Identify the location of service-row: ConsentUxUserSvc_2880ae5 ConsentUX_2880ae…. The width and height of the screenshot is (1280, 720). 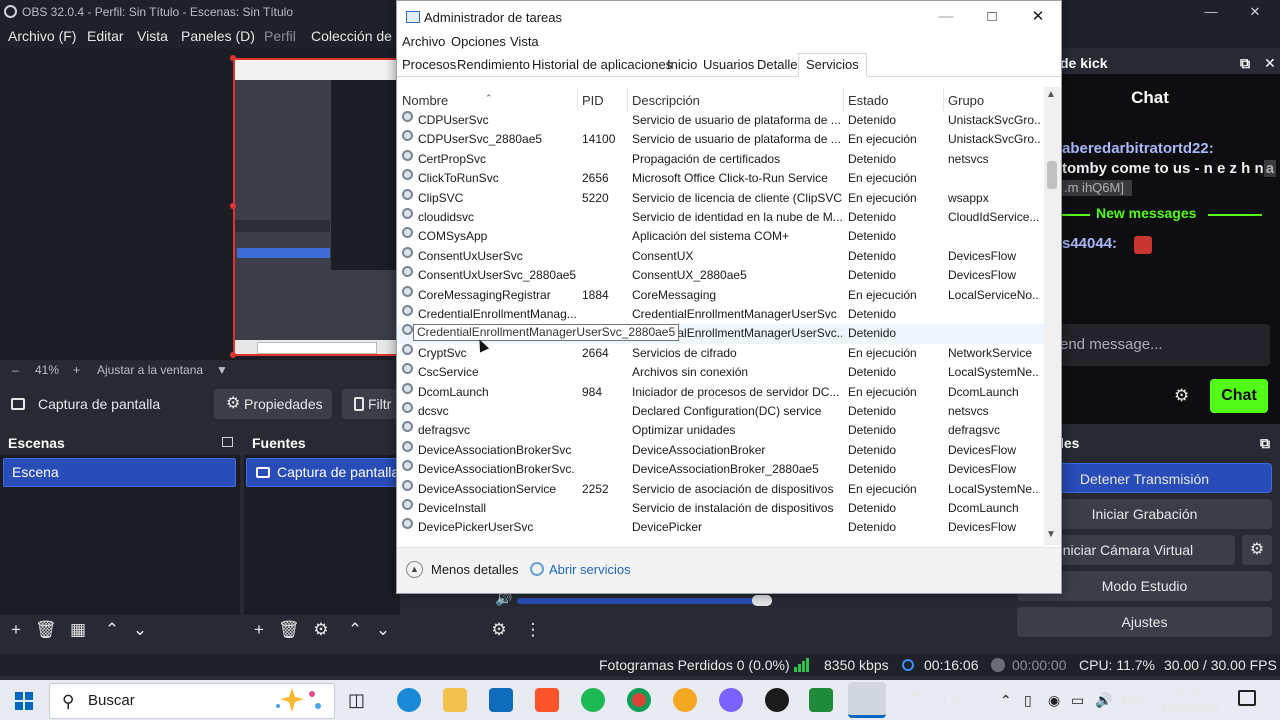
(720, 275).